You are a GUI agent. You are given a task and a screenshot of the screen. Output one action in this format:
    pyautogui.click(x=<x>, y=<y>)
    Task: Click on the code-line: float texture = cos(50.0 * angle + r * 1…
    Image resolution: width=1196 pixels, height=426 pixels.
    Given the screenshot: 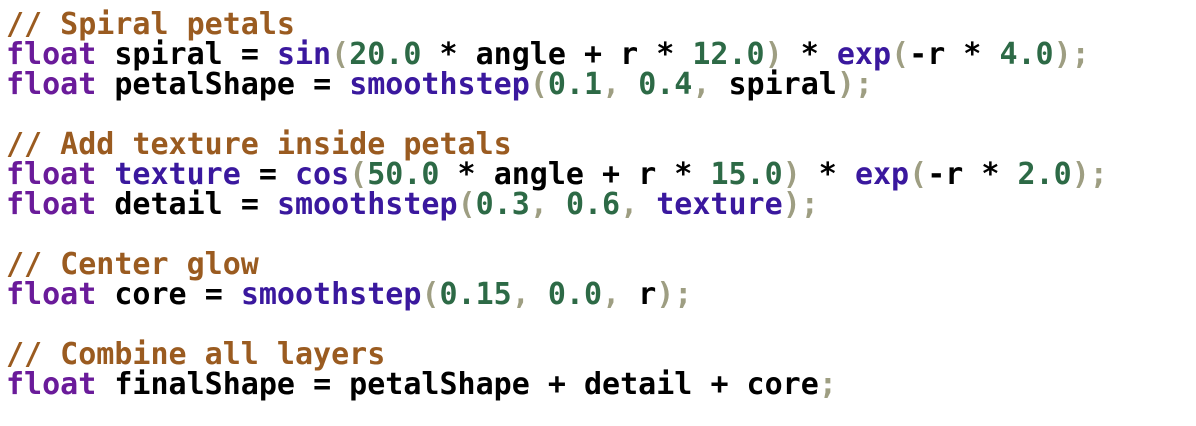 What is the action you would take?
    pyautogui.click(x=601, y=175)
    